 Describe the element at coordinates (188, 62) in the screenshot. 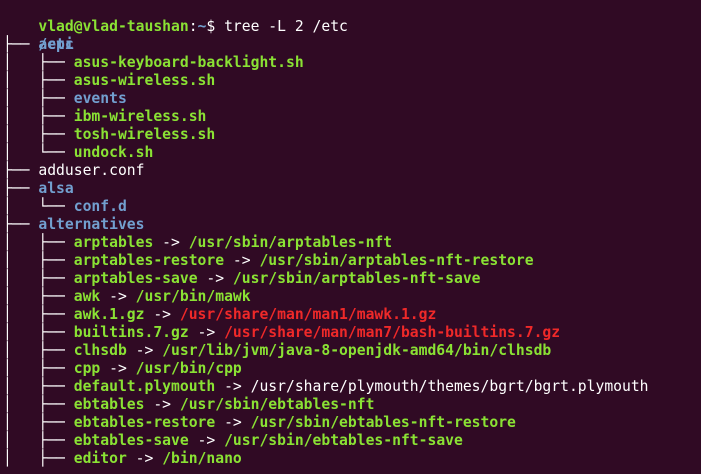

I see `tree-entry-name: asus-keyboard-backlight.sh` at that location.